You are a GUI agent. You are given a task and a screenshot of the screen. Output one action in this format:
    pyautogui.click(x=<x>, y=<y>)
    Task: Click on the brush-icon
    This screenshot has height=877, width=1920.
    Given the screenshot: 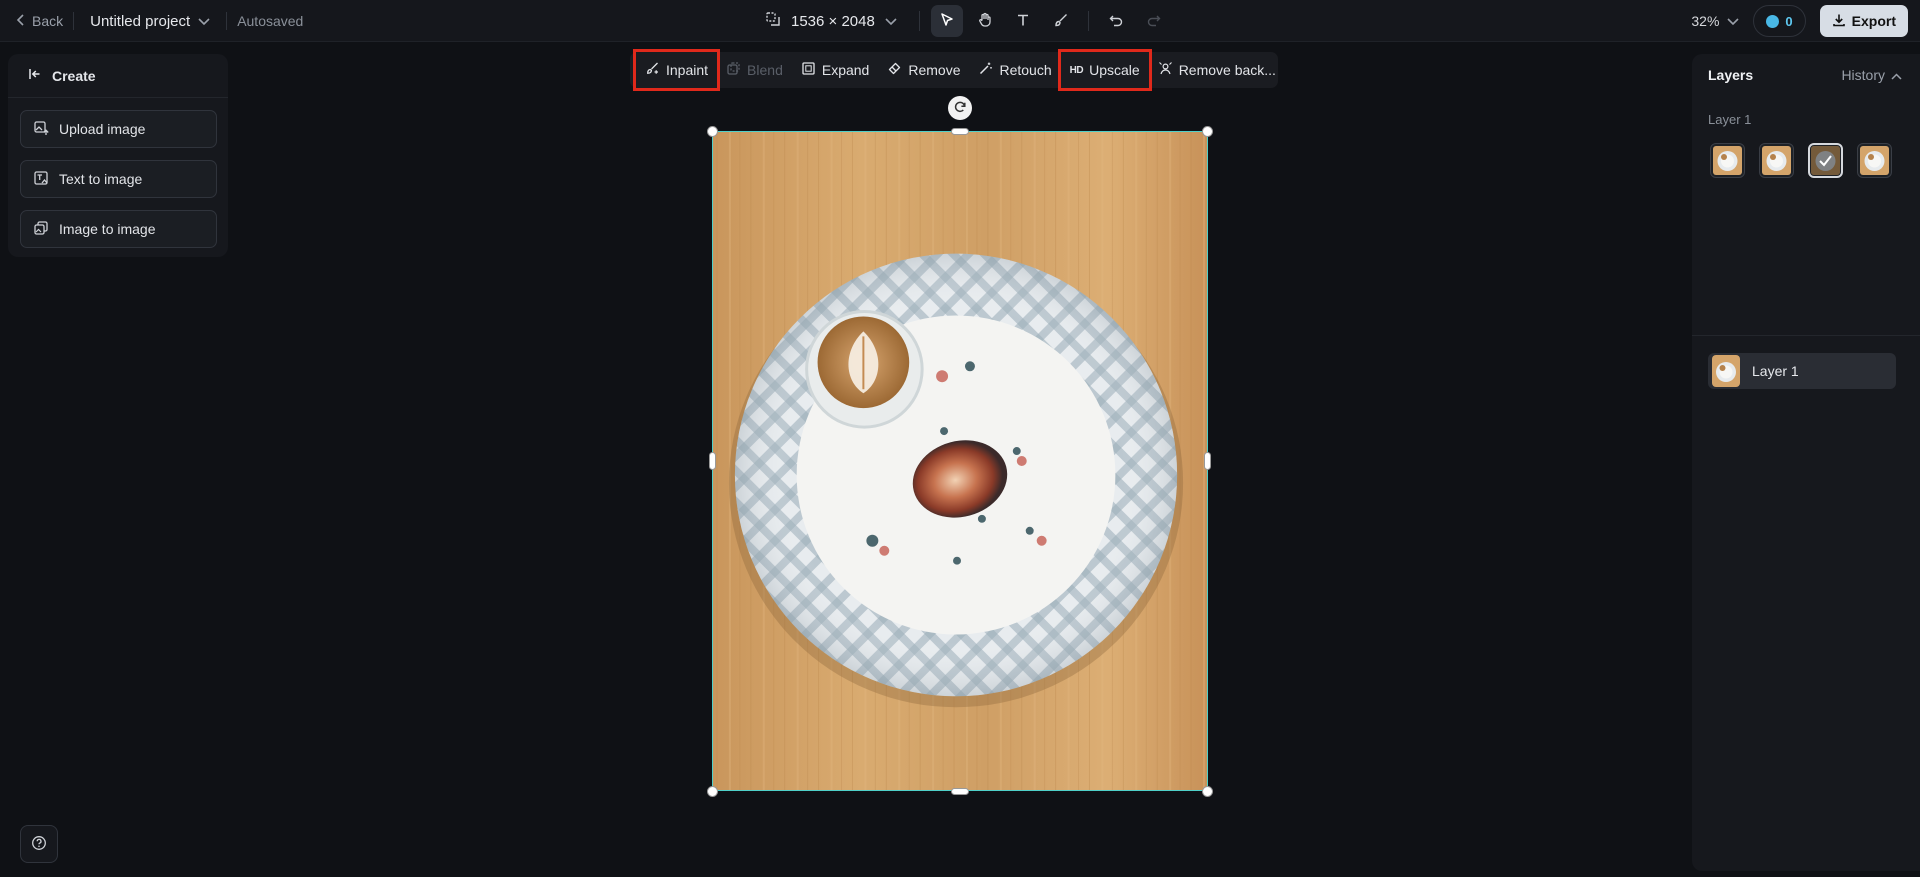 What is the action you would take?
    pyautogui.click(x=1061, y=21)
    